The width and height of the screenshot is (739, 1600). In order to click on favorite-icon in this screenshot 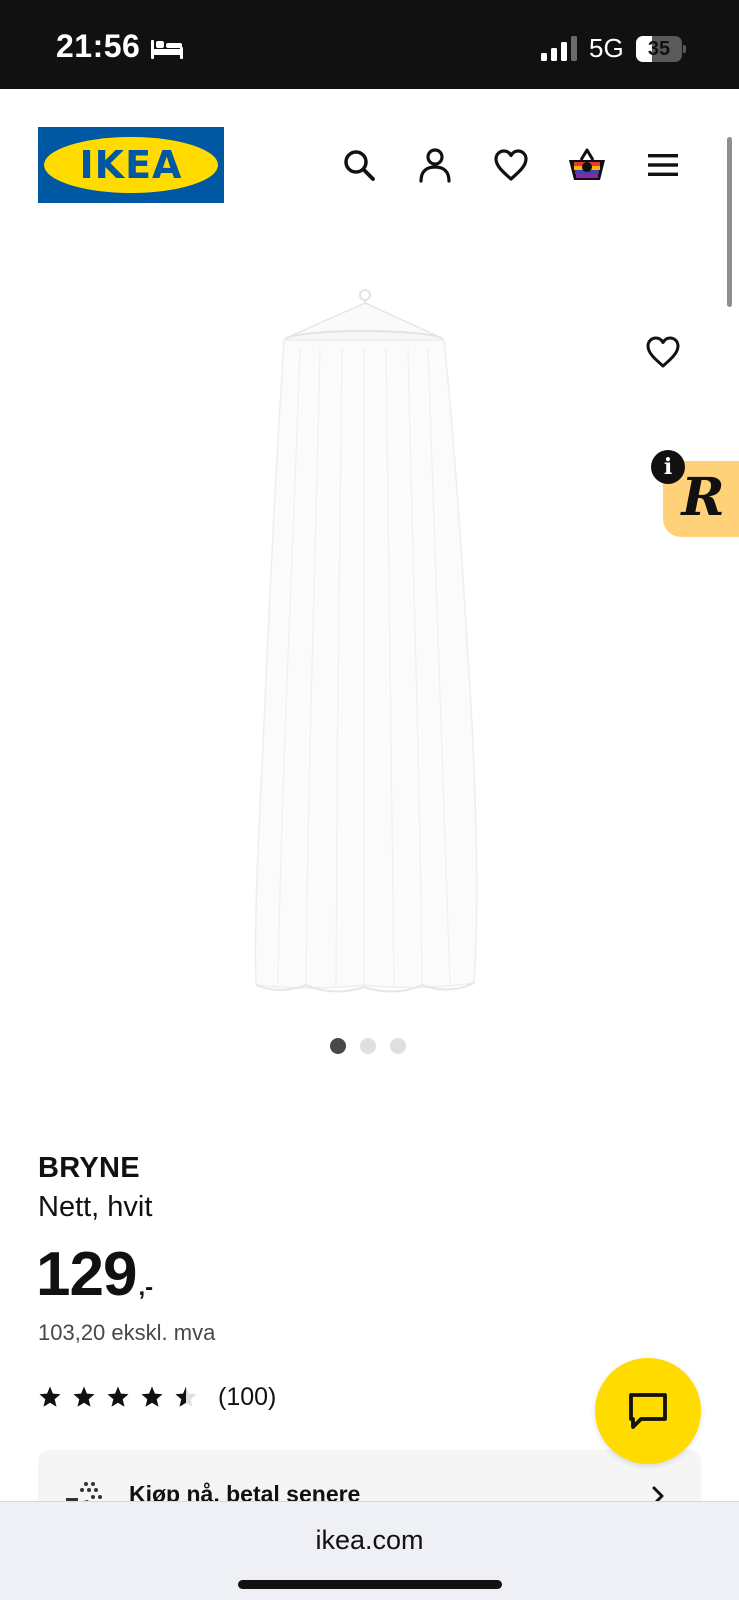, I will do `click(663, 352)`.